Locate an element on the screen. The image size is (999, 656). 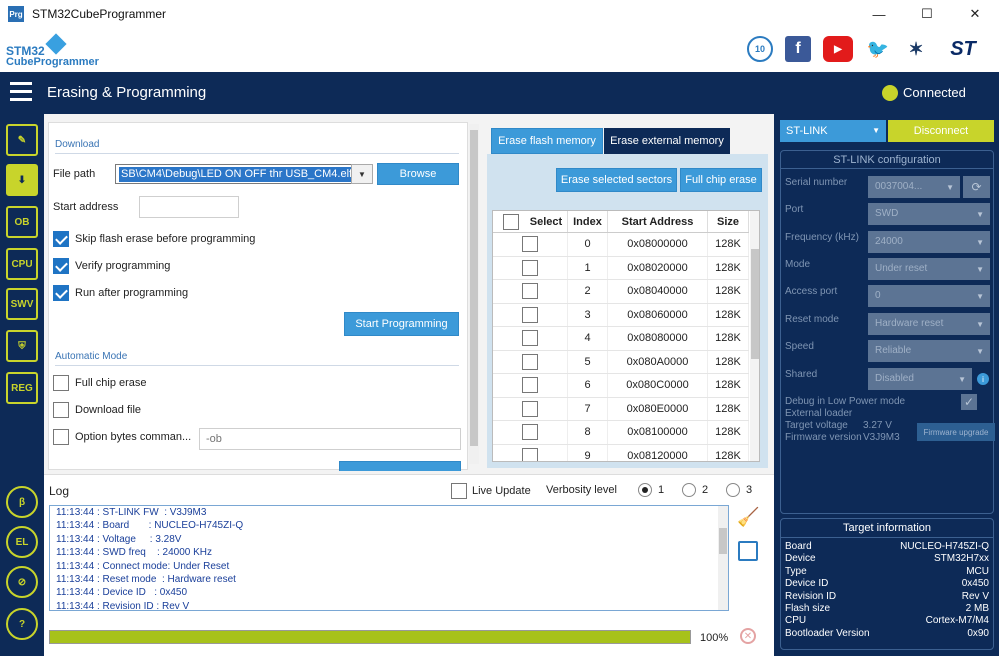
sidebar-fuse-icon: ⊘ is located at coordinates (22, 582).